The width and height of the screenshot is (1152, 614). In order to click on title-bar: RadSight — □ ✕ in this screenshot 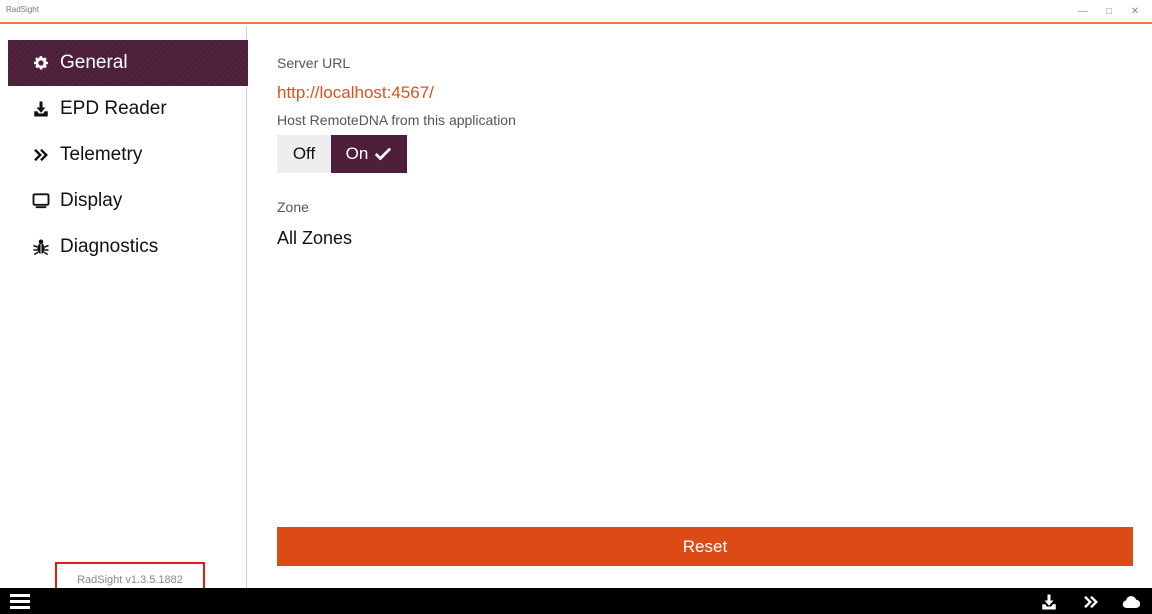, I will do `click(576, 12)`.